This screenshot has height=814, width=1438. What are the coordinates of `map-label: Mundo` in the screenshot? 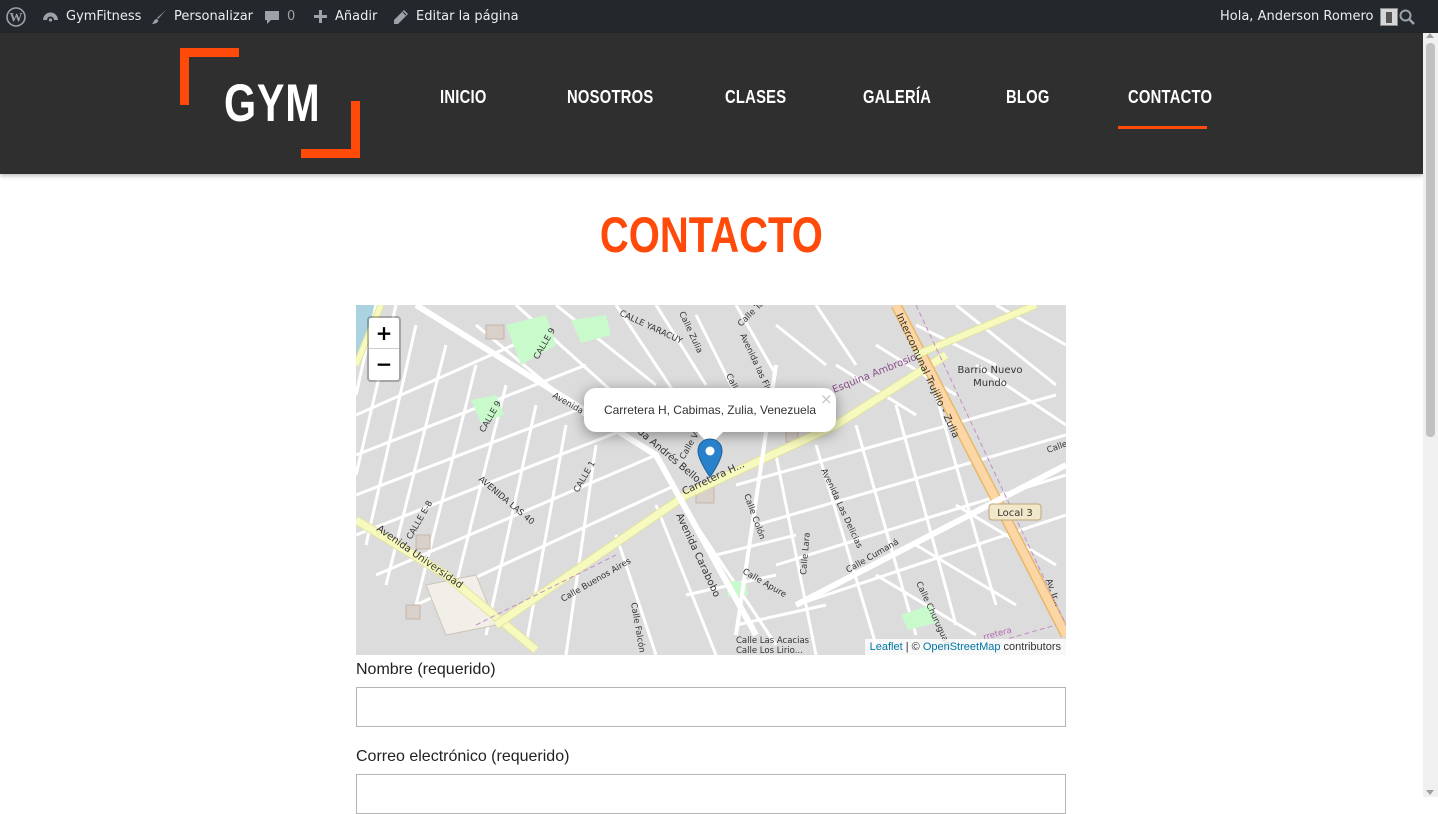 It's located at (990, 383).